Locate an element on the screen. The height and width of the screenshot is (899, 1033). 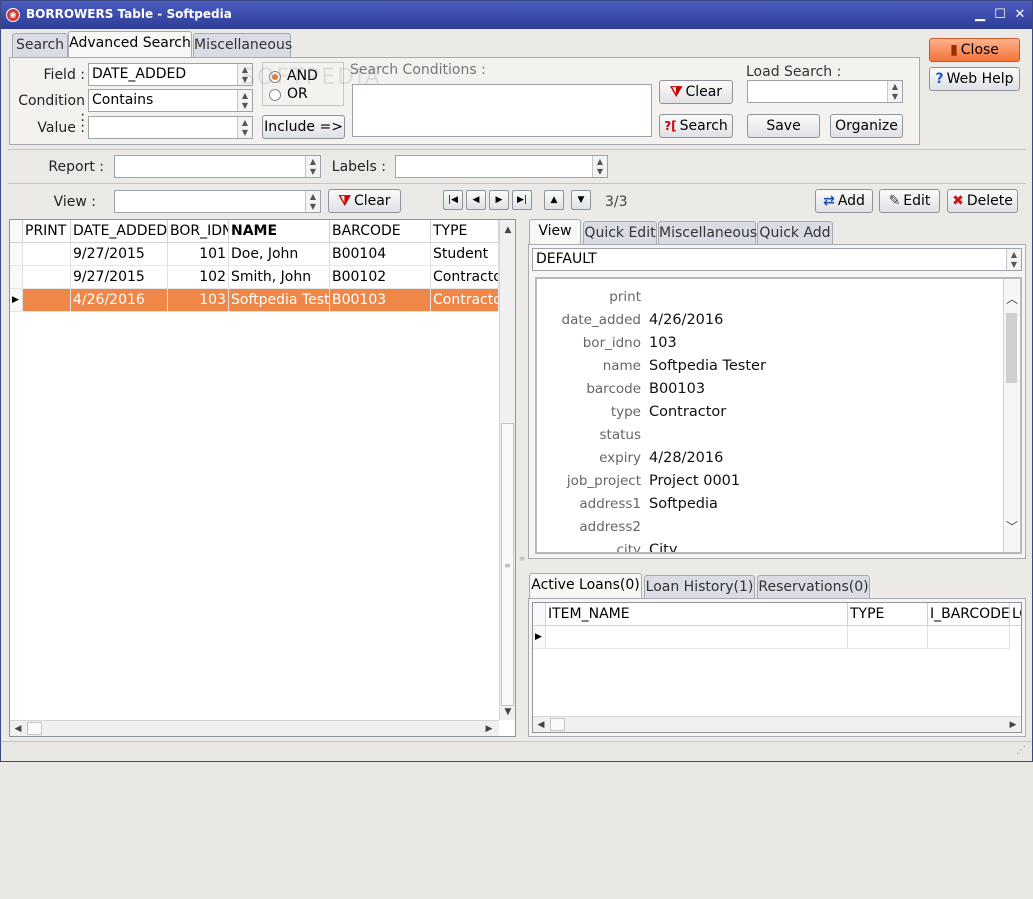
col-header-date-added: DATE_ADDED is located at coordinates (119, 231).